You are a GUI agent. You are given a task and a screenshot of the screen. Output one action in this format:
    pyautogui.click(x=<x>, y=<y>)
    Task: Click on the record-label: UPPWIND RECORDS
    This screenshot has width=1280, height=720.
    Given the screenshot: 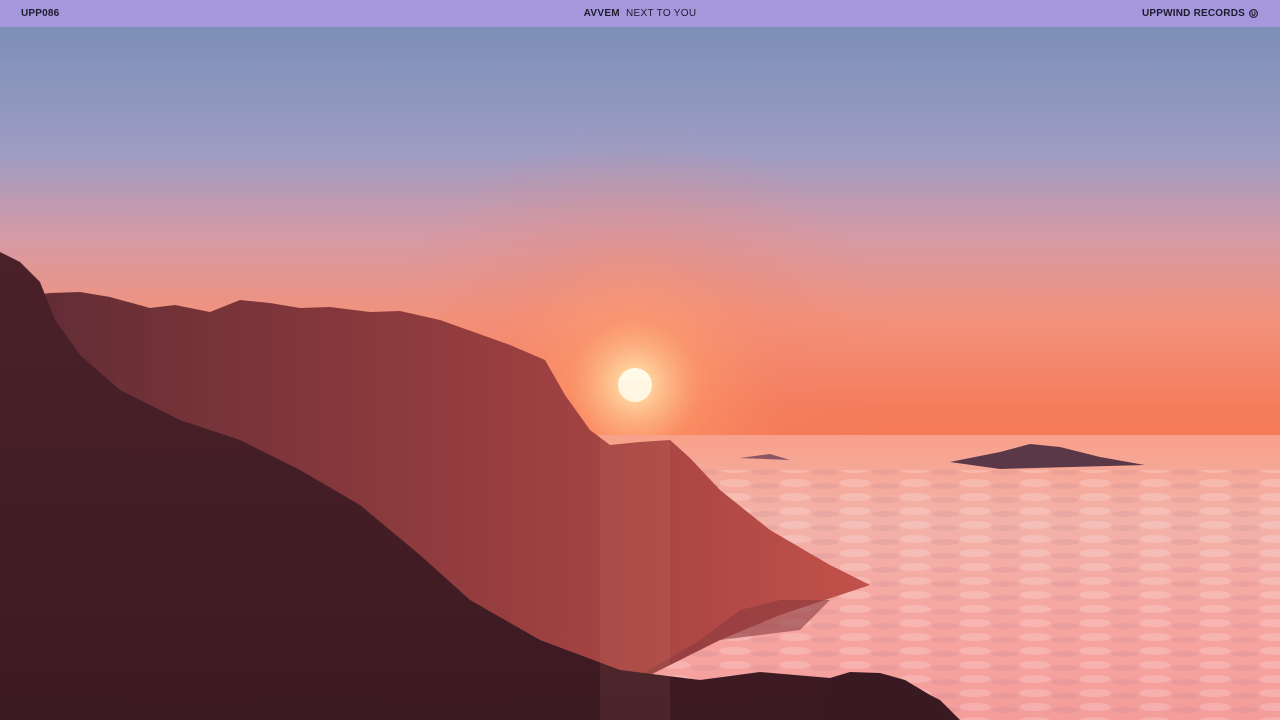 What is the action you would take?
    pyautogui.click(x=1200, y=13)
    